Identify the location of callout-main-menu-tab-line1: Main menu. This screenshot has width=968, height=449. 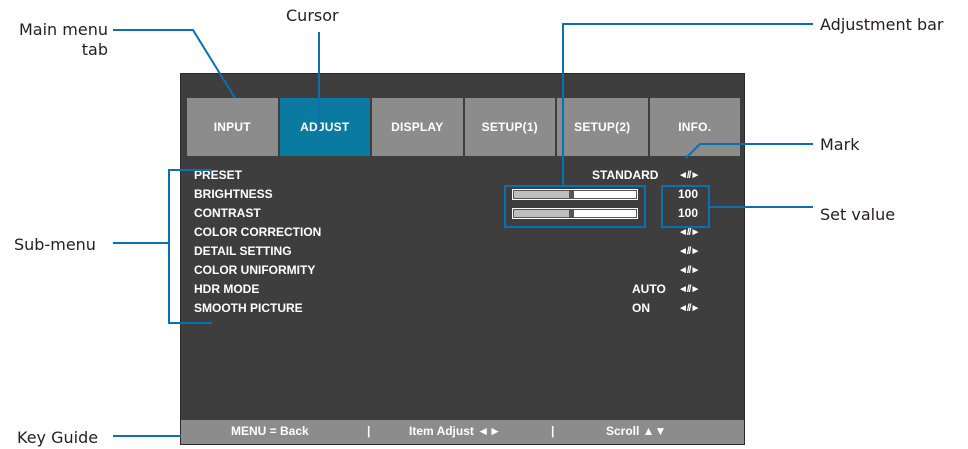
(63, 29).